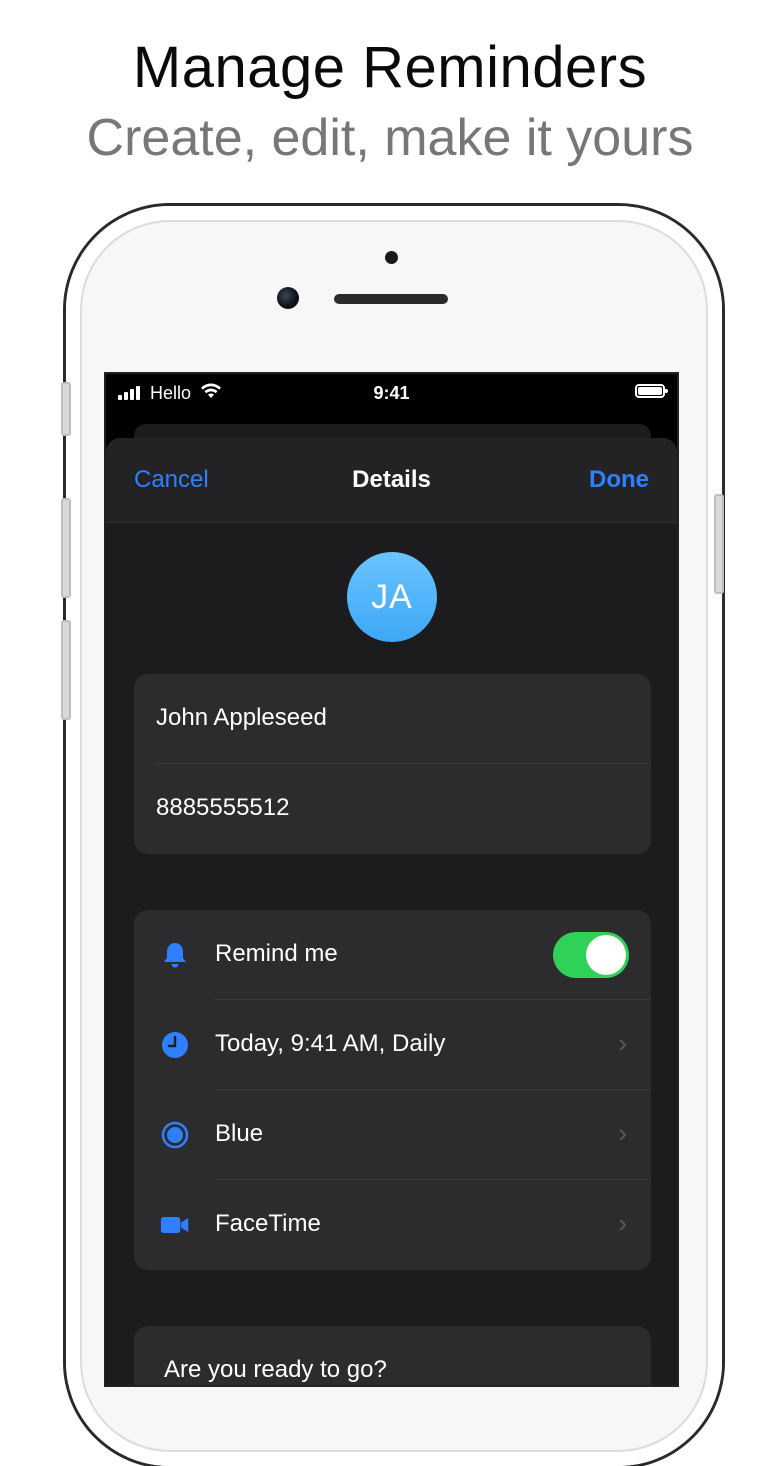 This screenshot has width=780, height=1466. What do you see at coordinates (392, 955) in the screenshot?
I see `remind-me-row: Remind me` at bounding box center [392, 955].